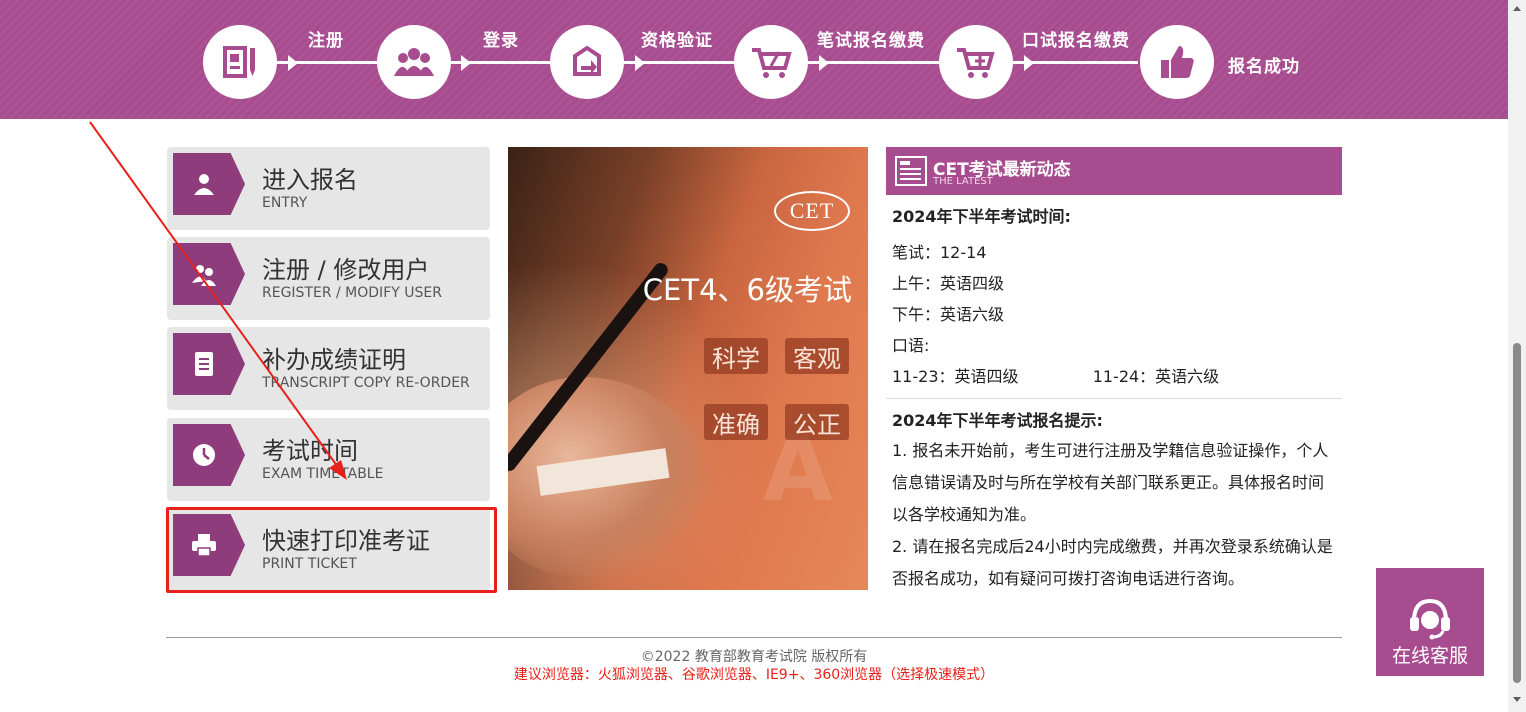 This screenshot has width=1526, height=712. I want to click on step-label-oral-payment: 口试报名缴费, so click(1076, 41).